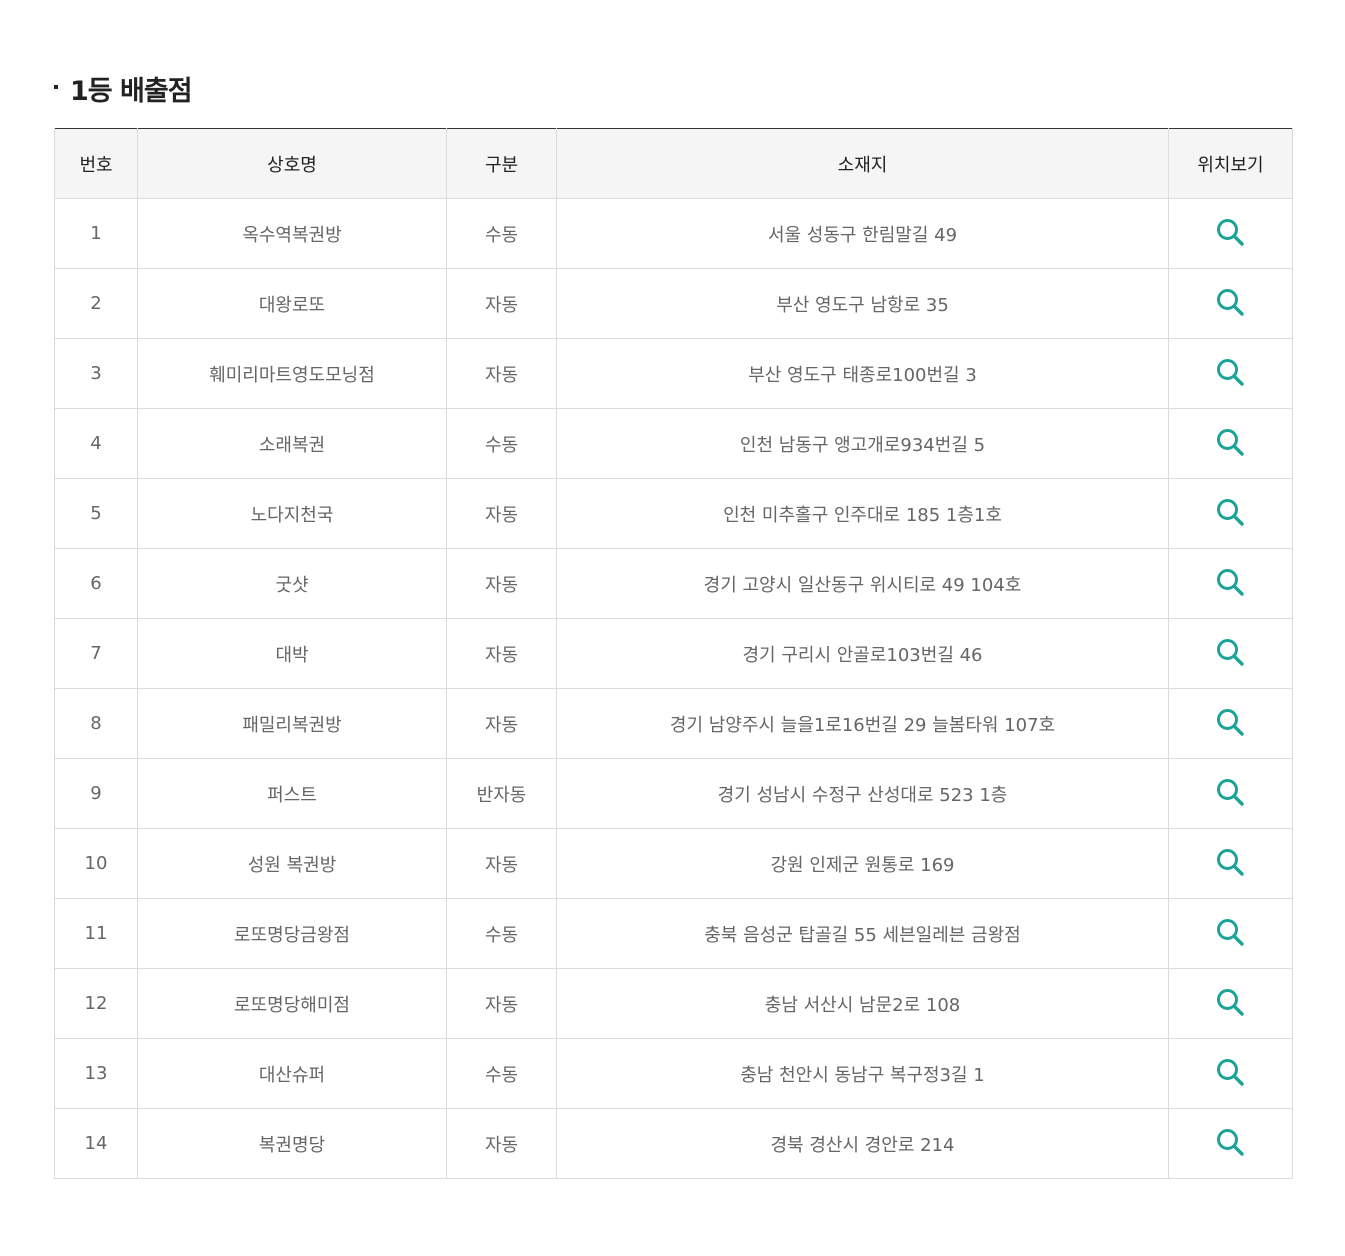 This screenshot has height=1256, width=1345. I want to click on table-row: 4 소래복권 수동 인천 남동구 앵고개로934번길 5, so click(673, 443).